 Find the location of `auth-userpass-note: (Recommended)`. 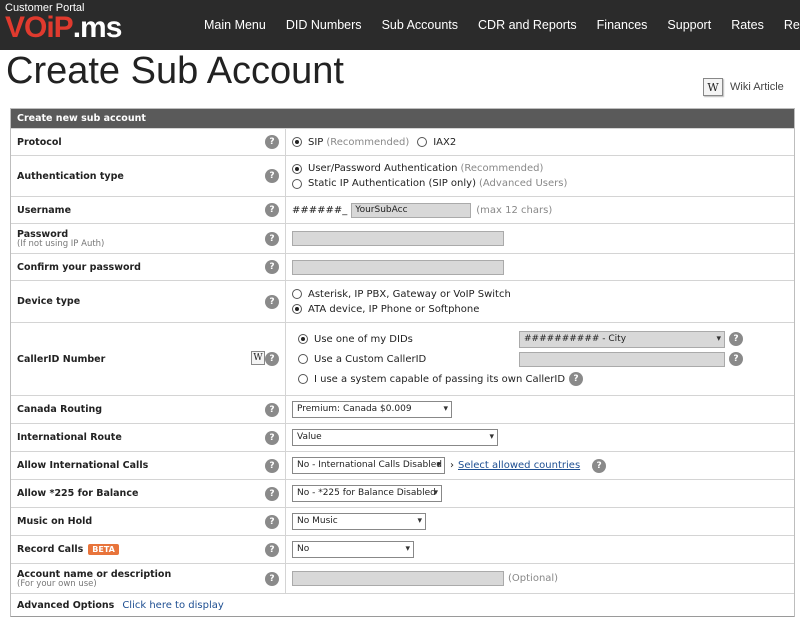

auth-userpass-note: (Recommended) is located at coordinates (502, 168).